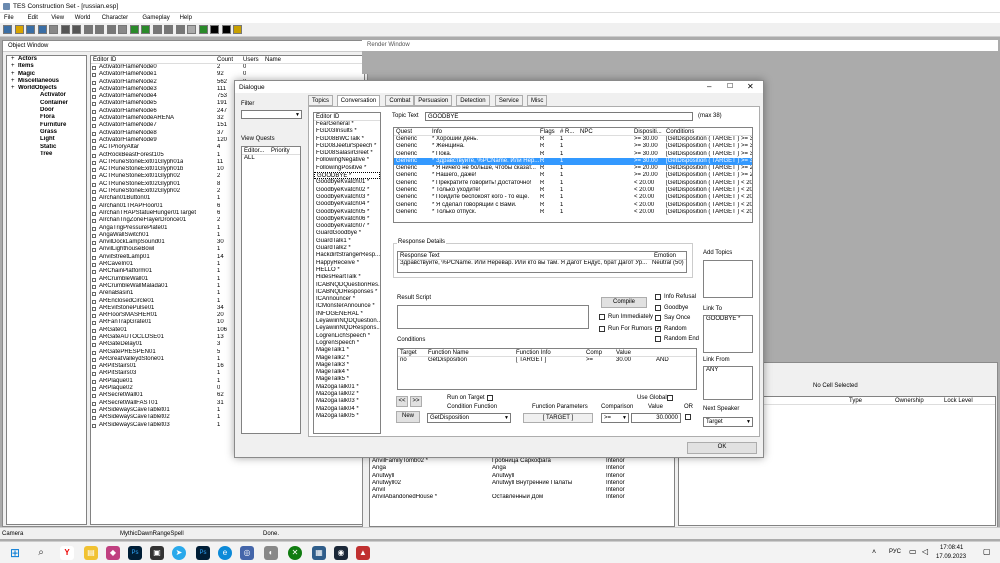  What do you see at coordinates (347, 153) in the screenshot?
I see `topic-item: FGD08SalasirGreet *` at bounding box center [347, 153].